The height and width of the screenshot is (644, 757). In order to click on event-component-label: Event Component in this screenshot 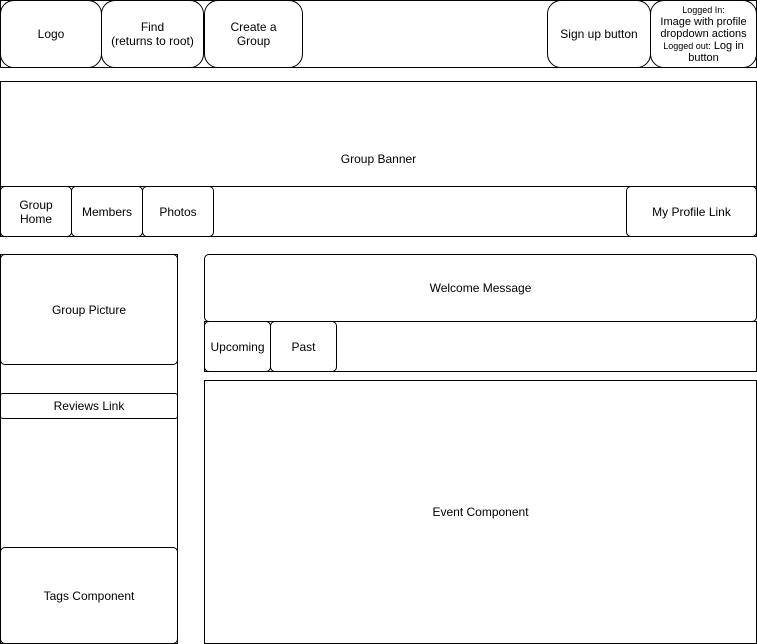, I will do `click(480, 512)`.